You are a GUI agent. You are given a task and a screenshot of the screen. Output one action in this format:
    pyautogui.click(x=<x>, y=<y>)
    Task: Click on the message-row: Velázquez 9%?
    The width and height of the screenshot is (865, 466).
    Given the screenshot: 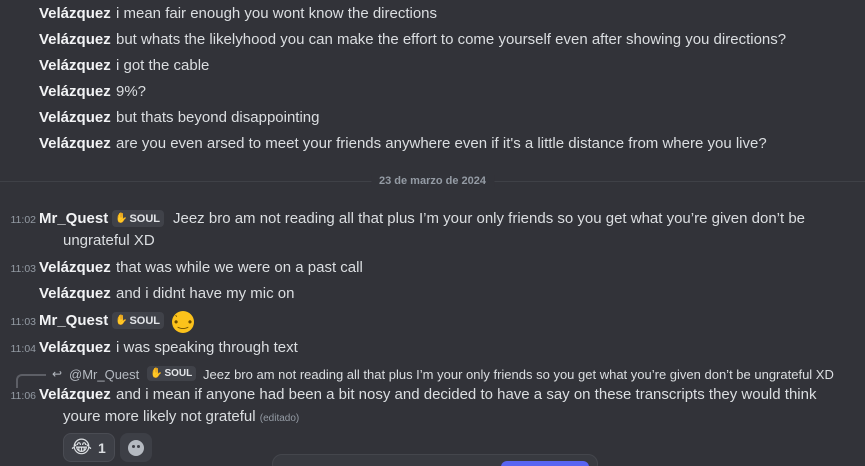 What is the action you would take?
    pyautogui.click(x=432, y=96)
    